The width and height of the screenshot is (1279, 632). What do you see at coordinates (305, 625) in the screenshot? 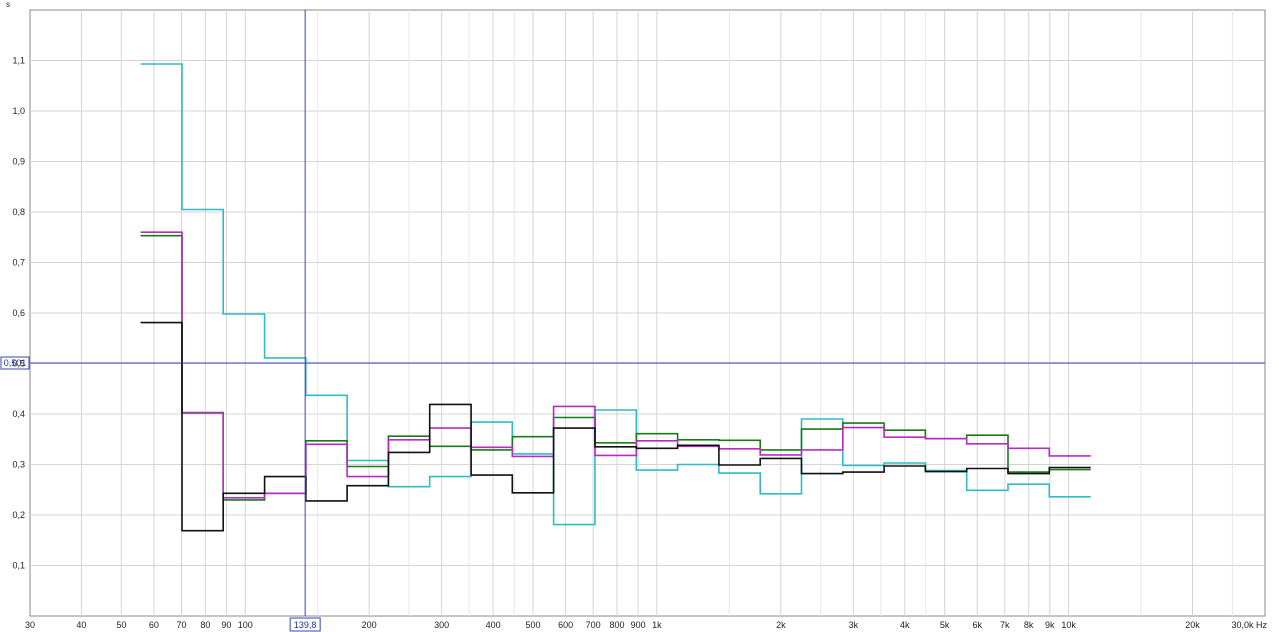
I see `cursor-x-readout: 139,8` at bounding box center [305, 625].